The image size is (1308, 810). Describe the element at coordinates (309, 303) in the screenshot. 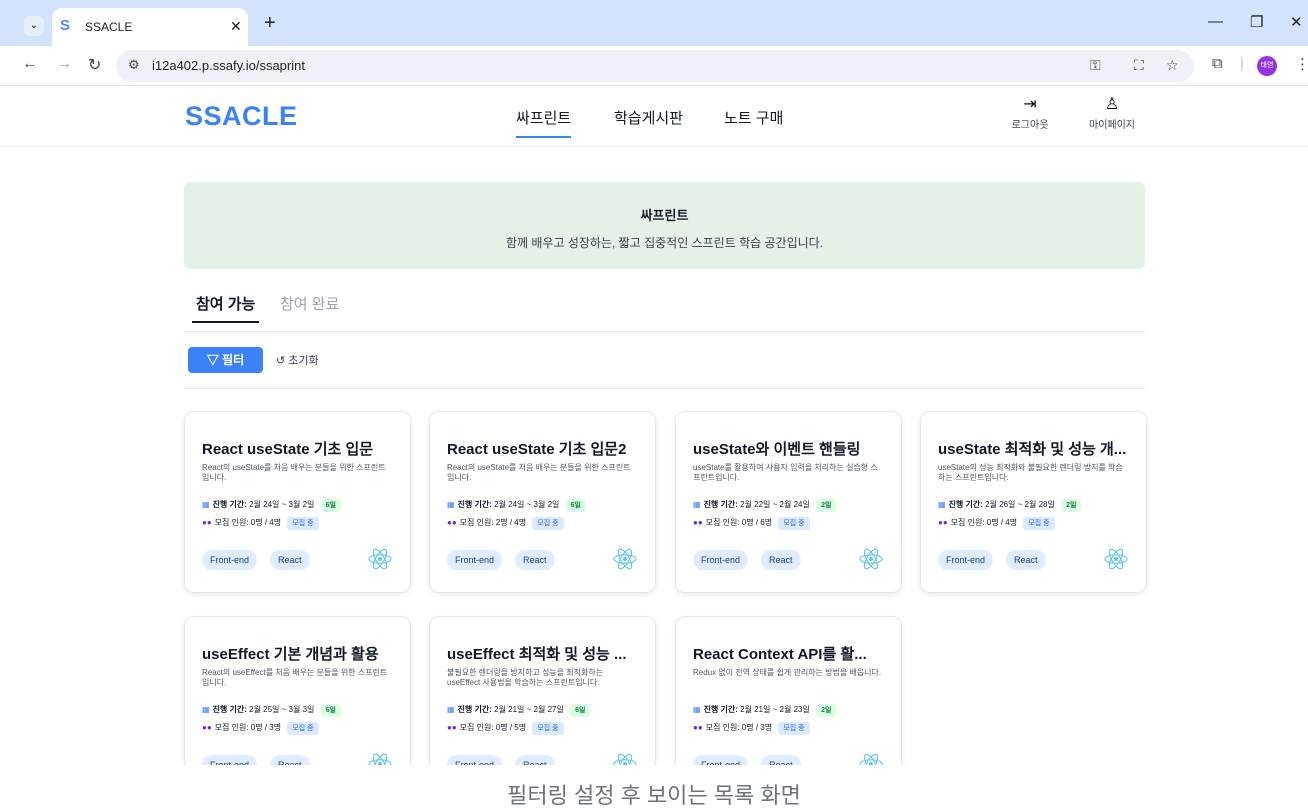

I see `tab-completed: 참여 완료` at that location.